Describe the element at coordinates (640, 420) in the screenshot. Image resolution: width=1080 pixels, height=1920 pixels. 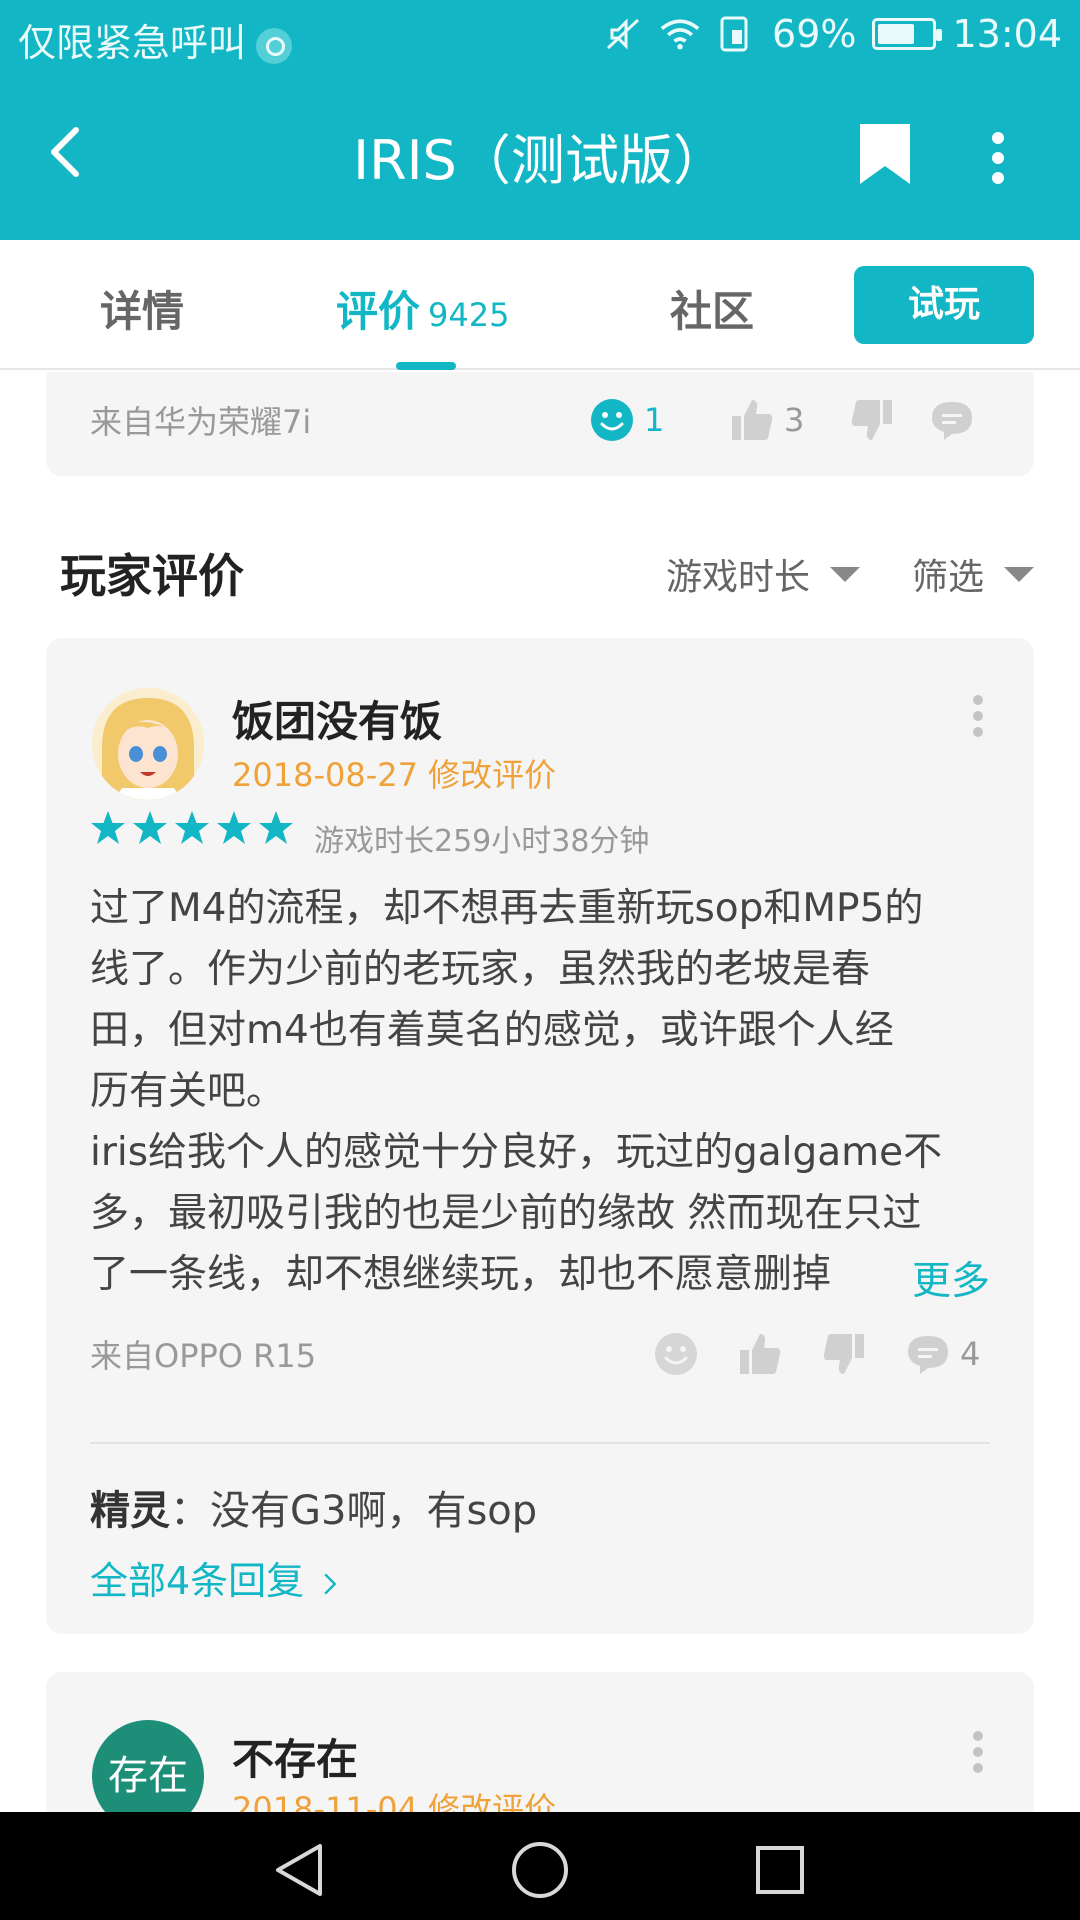
I see `smile-action: 1` at that location.